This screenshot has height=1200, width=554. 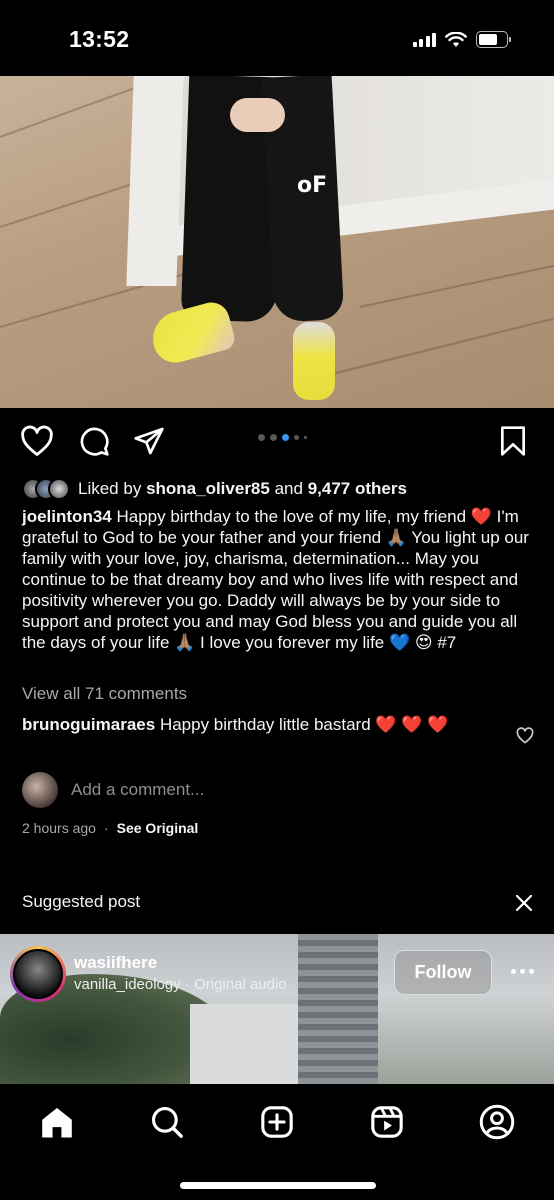 I want to click on close-icon, so click(x=524, y=903).